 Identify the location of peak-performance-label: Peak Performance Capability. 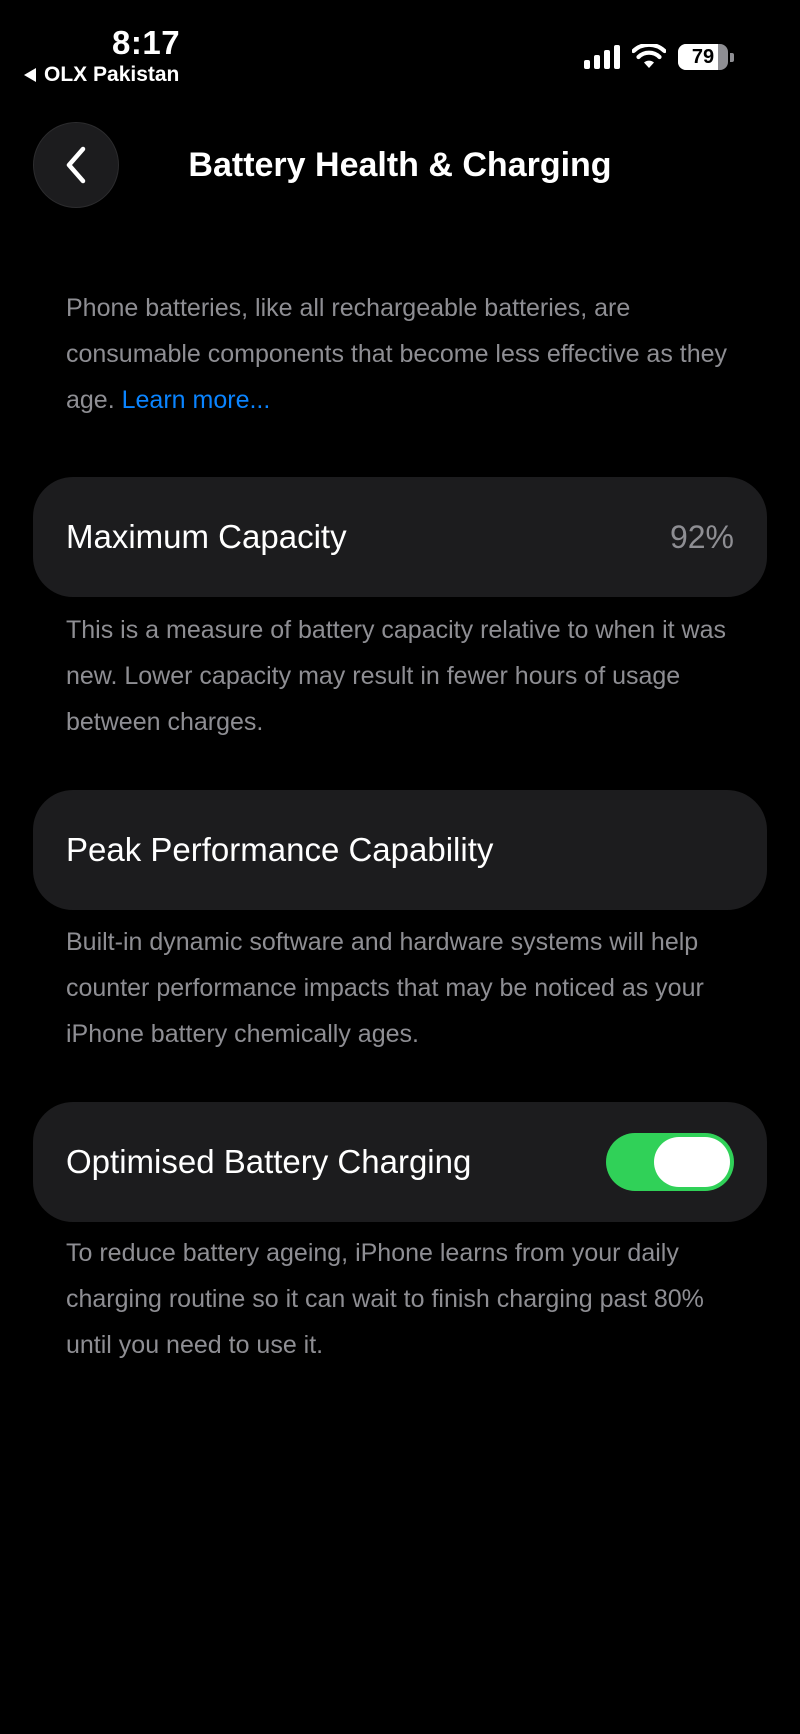
(280, 849).